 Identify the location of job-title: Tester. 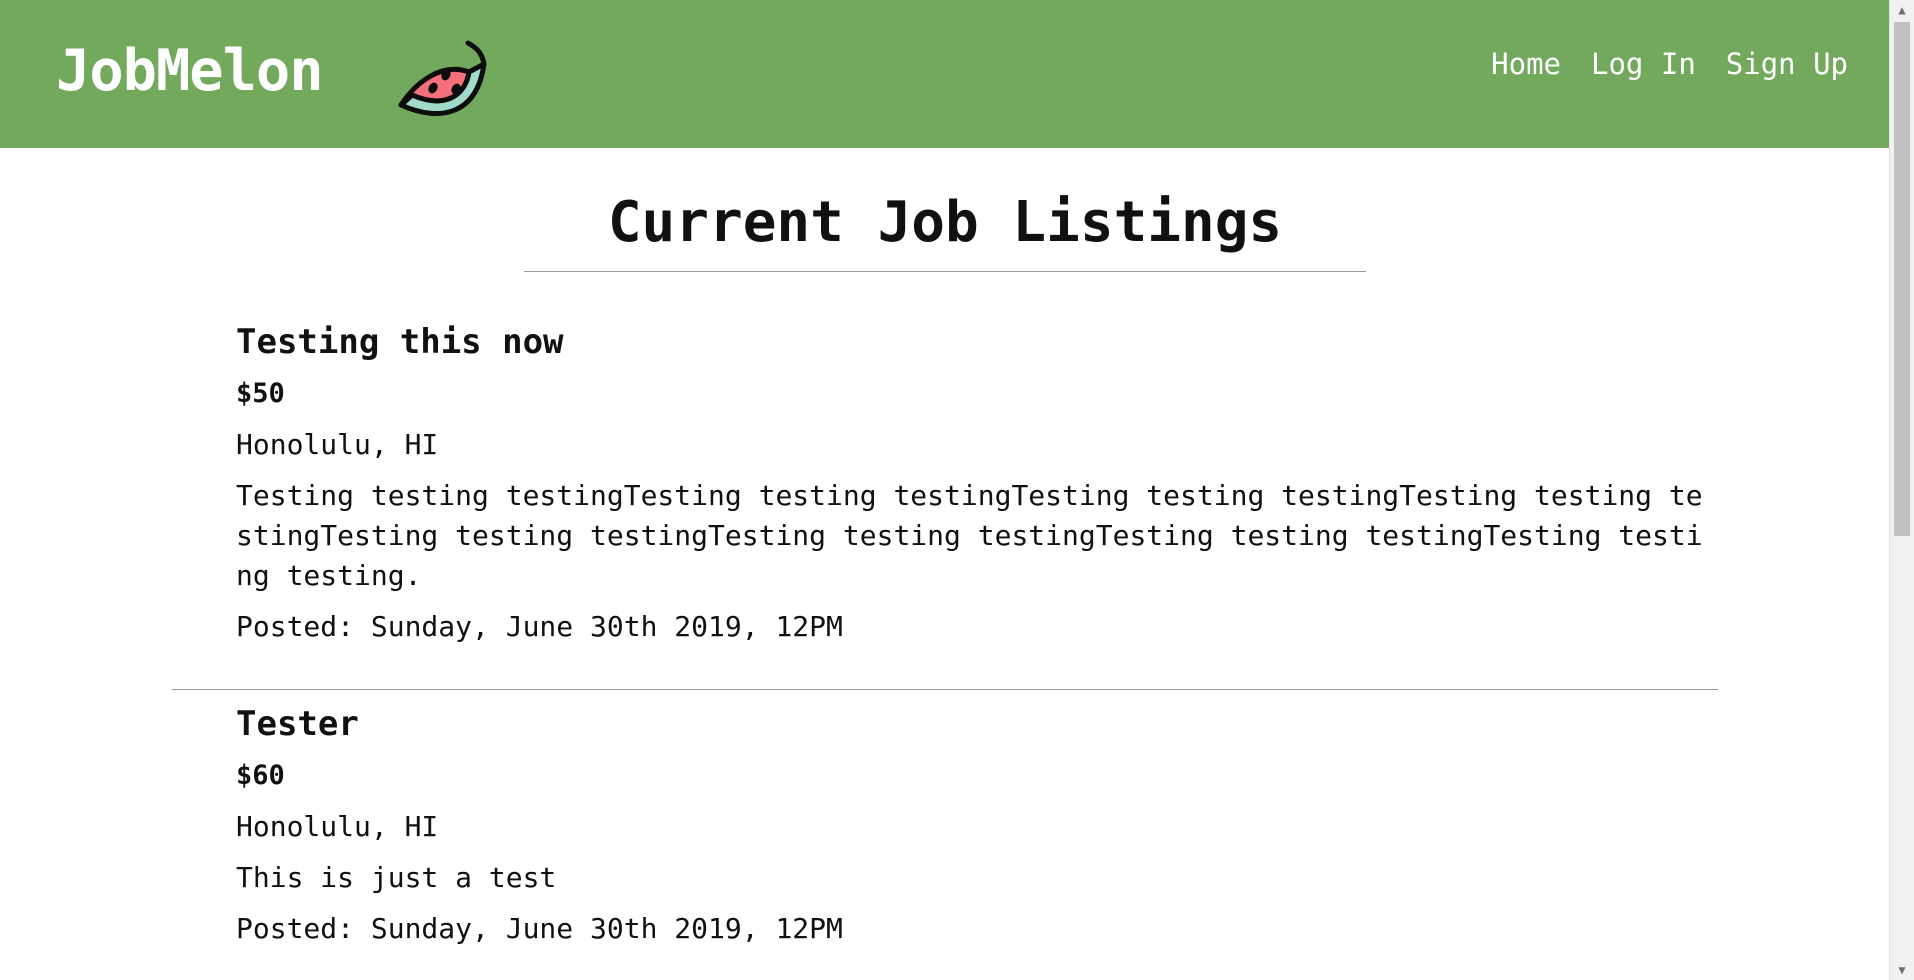
(976, 724).